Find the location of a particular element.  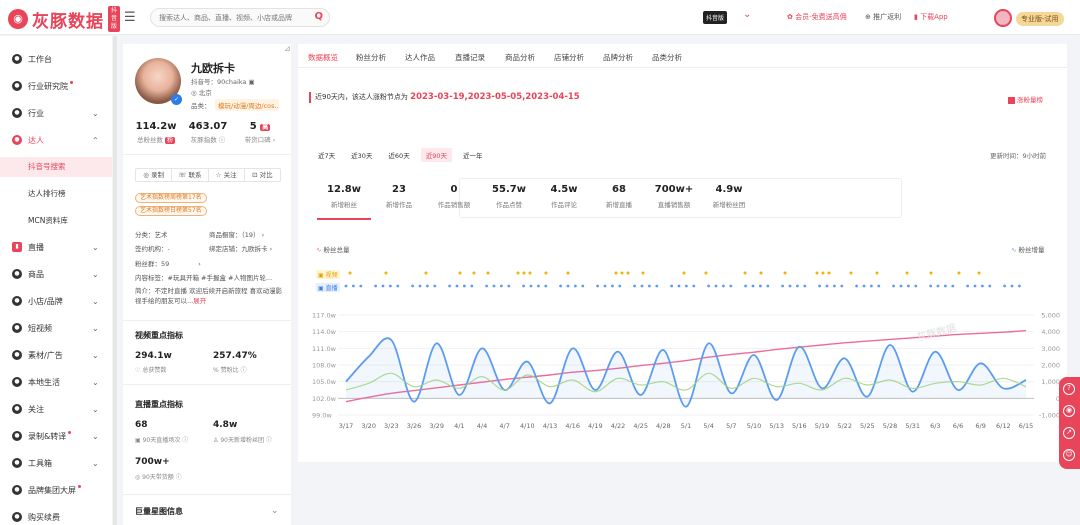

sidebar-subitem-douyin-search: 抖音号搜索 is located at coordinates (56, 167).